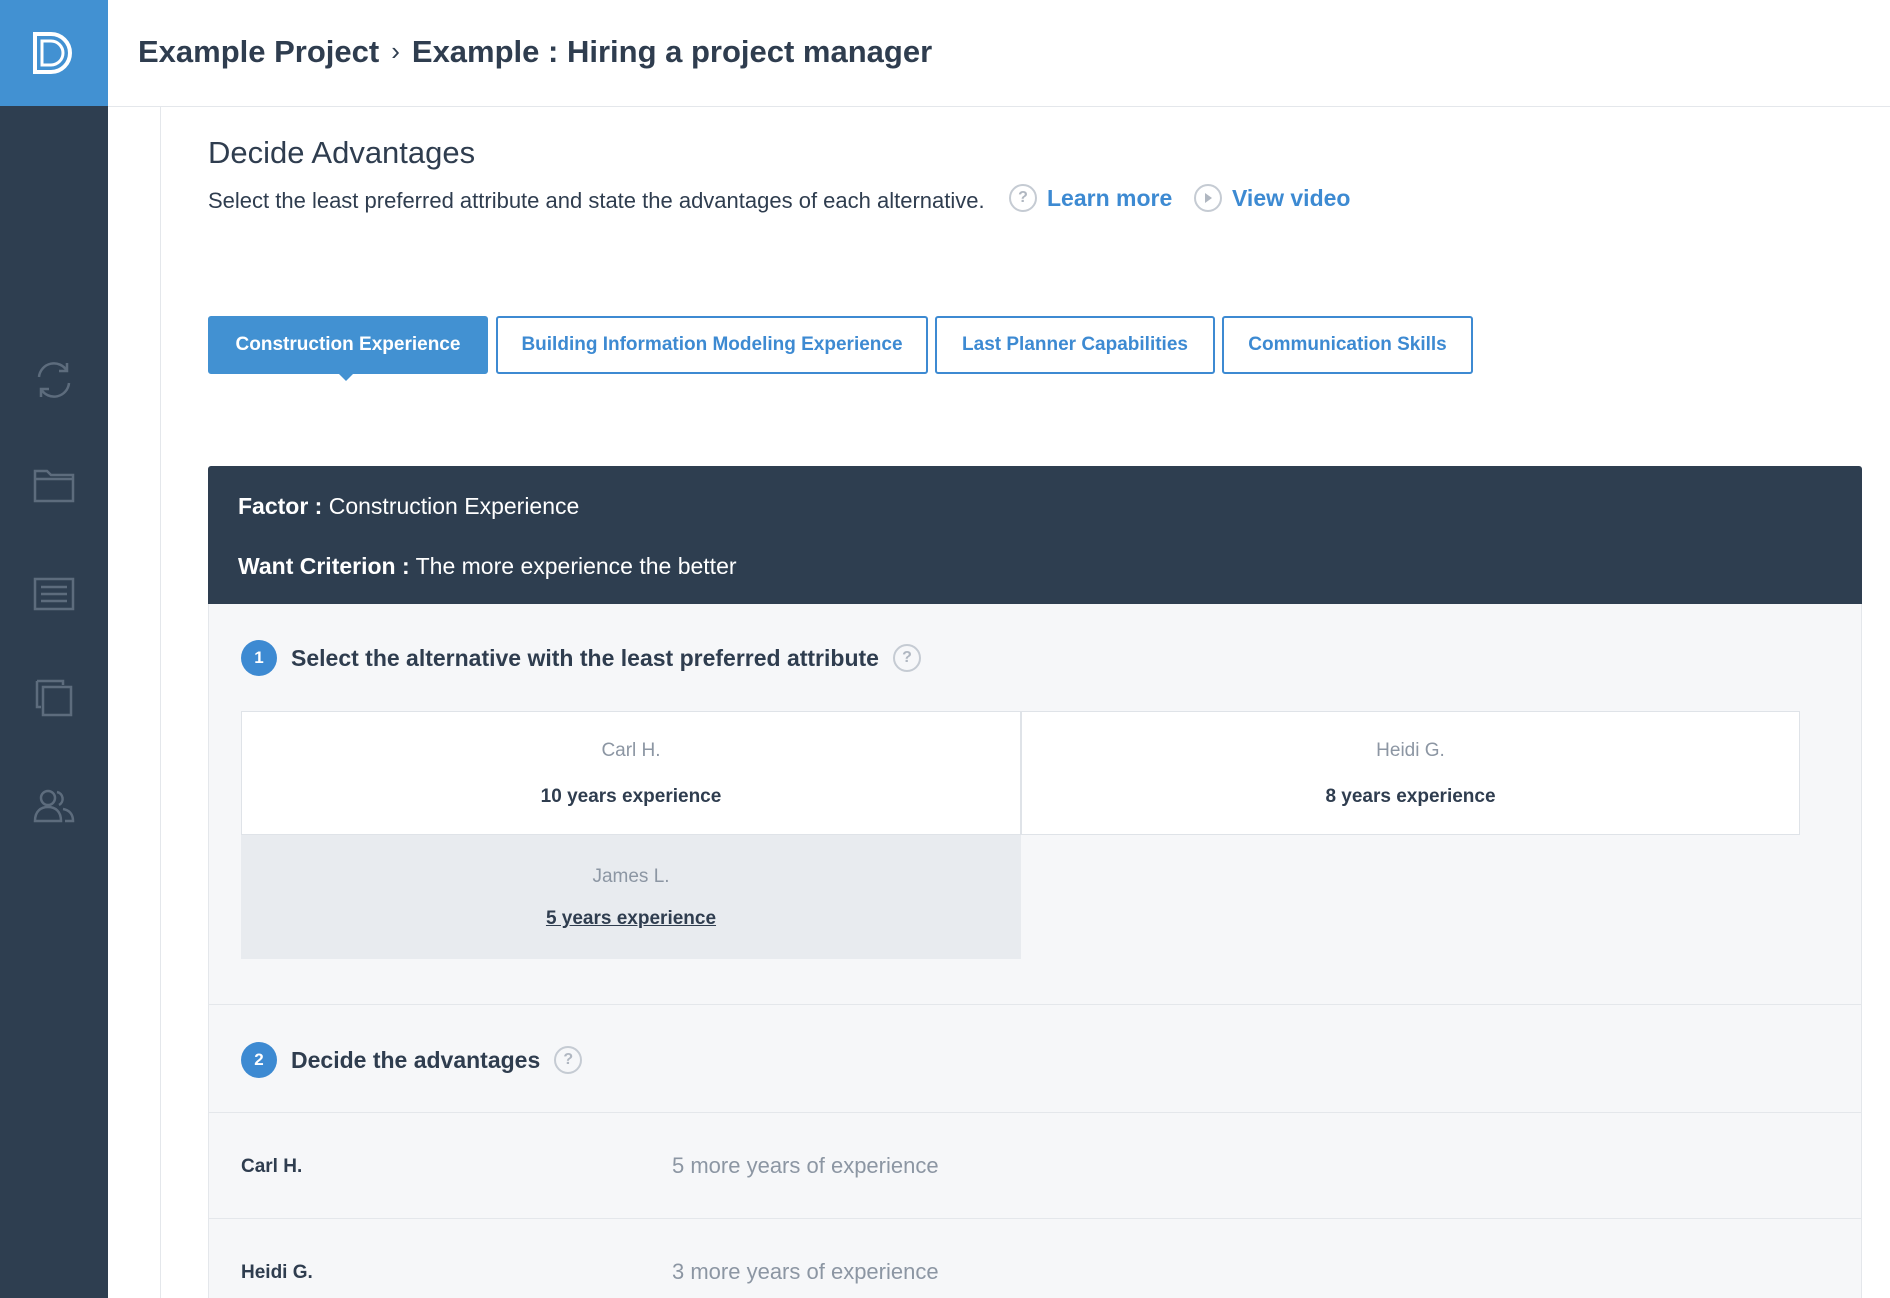  Describe the element at coordinates (1208, 198) in the screenshot. I see `play-icon` at that location.